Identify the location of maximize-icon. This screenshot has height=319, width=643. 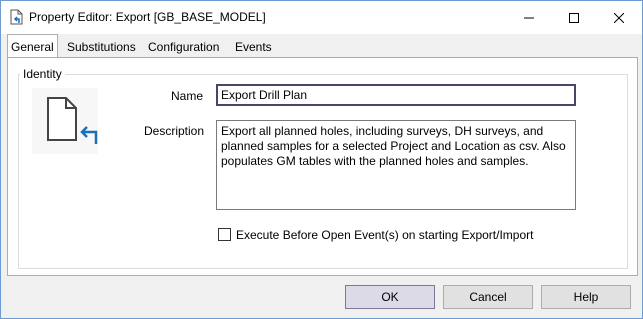
(574, 17).